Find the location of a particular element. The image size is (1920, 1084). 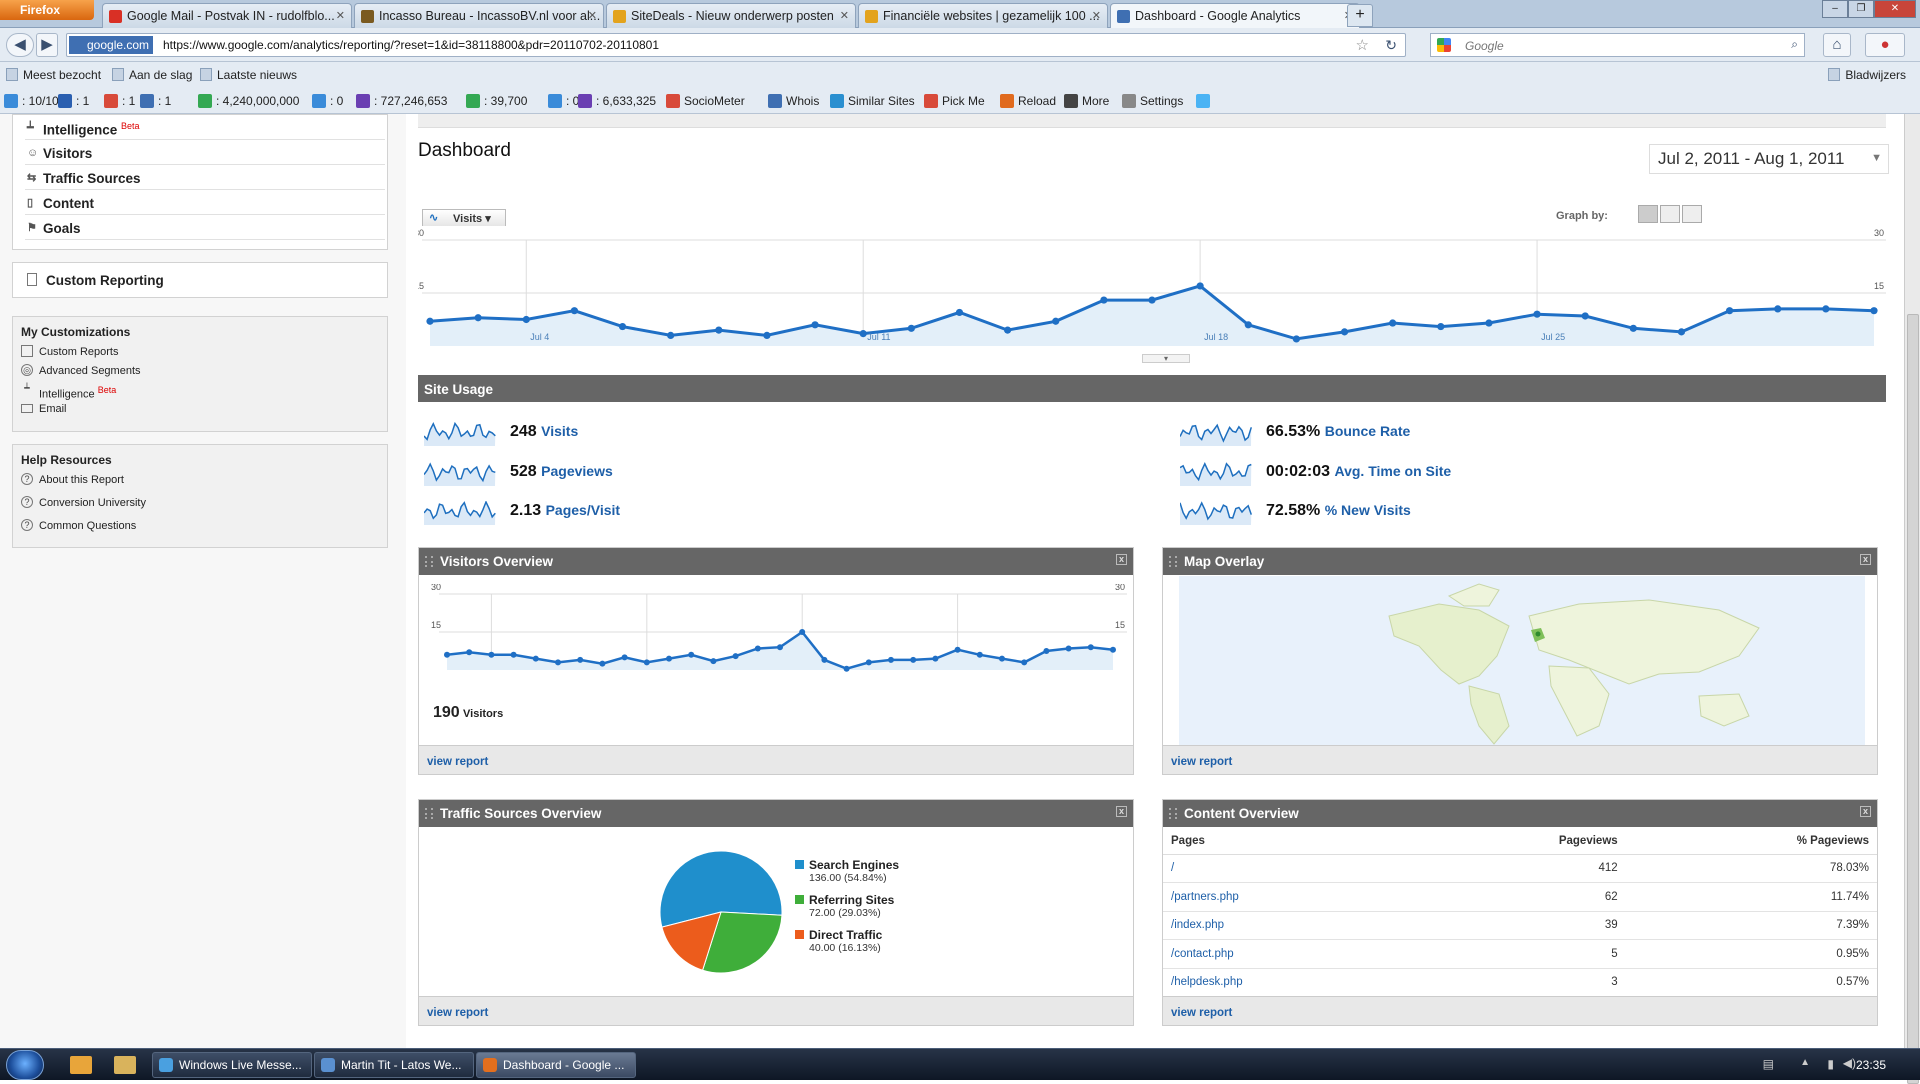

bookmark-laatste-nieuws: Laatste nieuws is located at coordinates (248, 75).